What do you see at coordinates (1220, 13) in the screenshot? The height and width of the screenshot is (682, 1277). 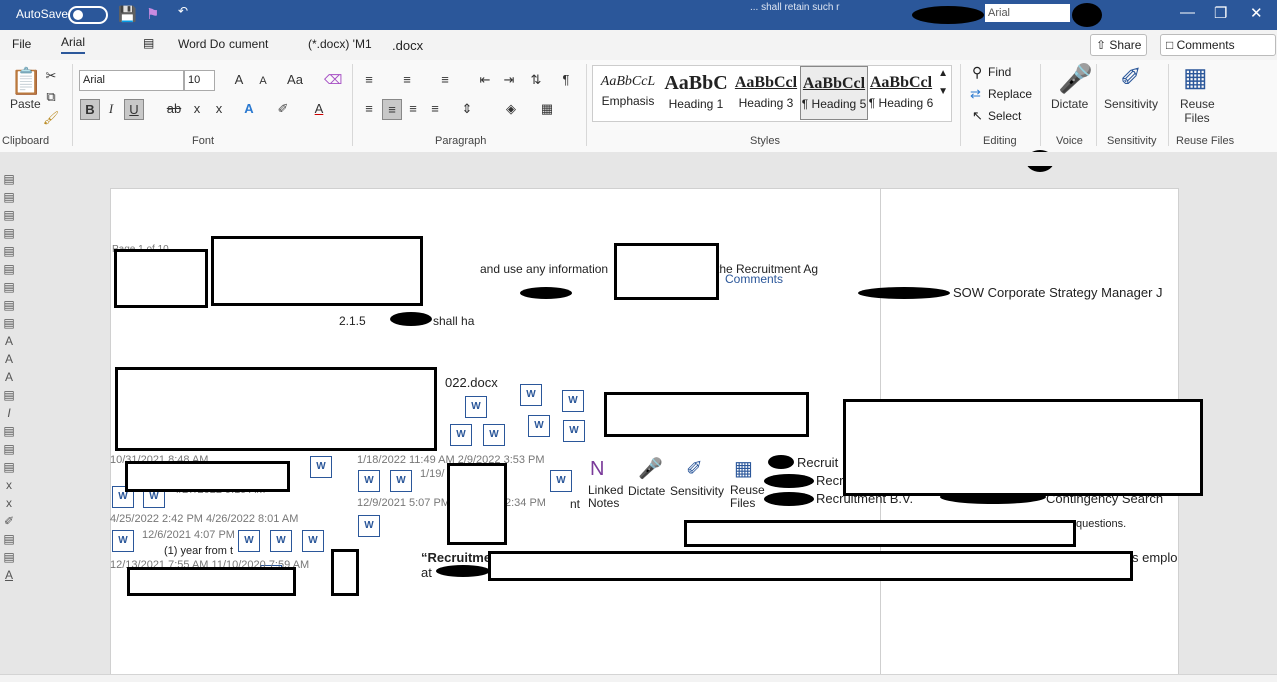 I see `restore-icon: ❐` at bounding box center [1220, 13].